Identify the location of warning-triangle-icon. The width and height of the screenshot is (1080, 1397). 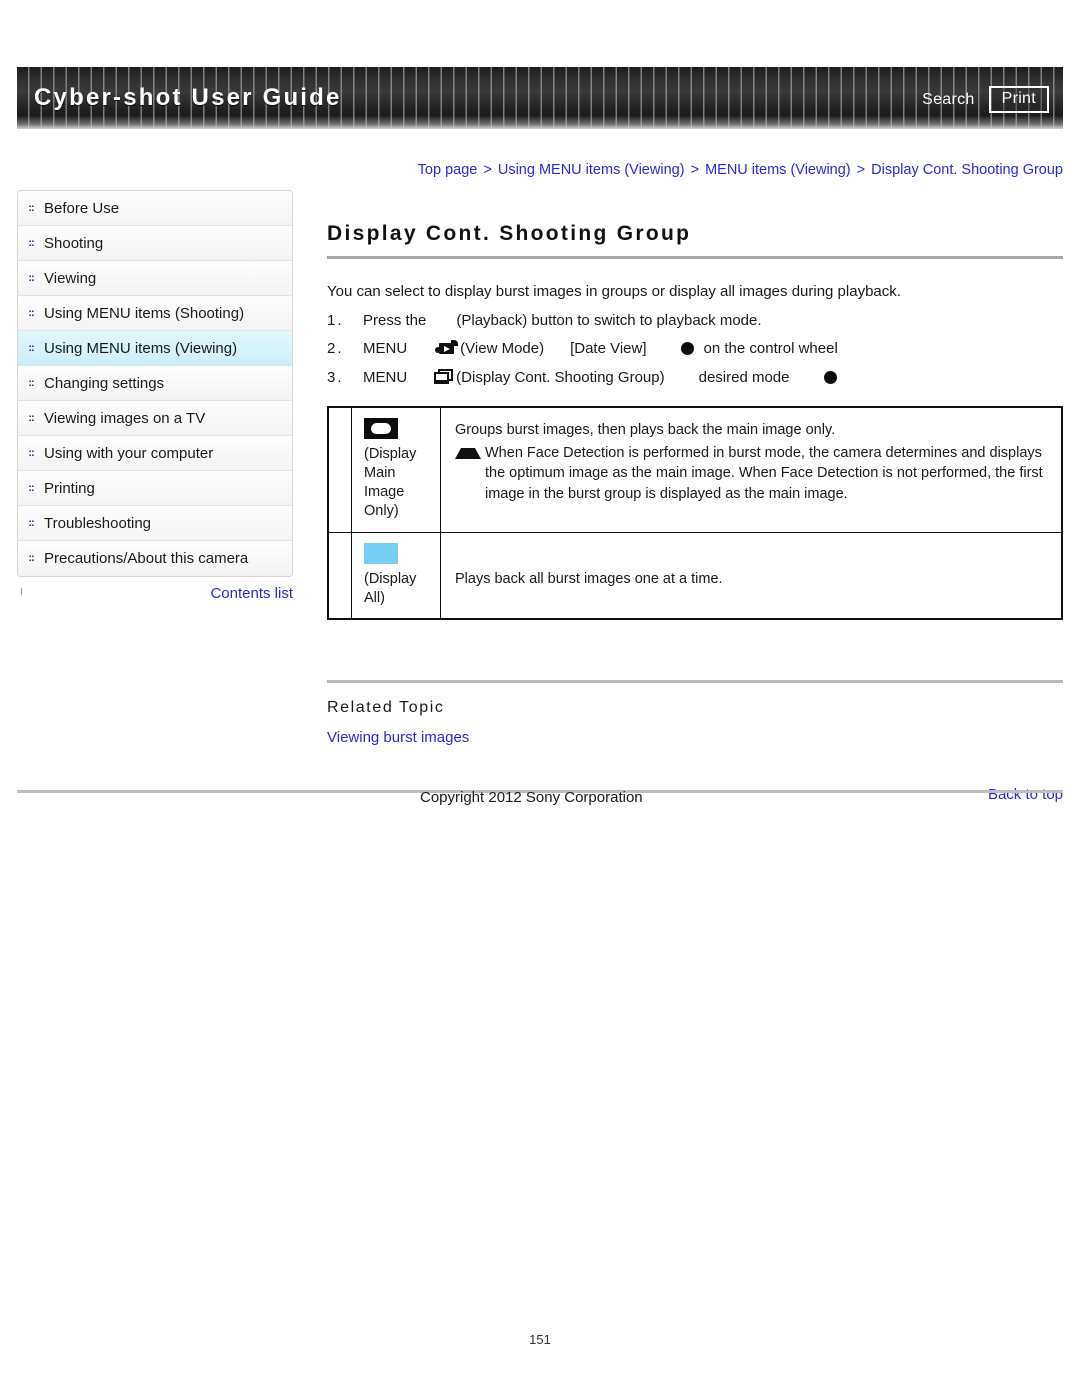
(468, 453).